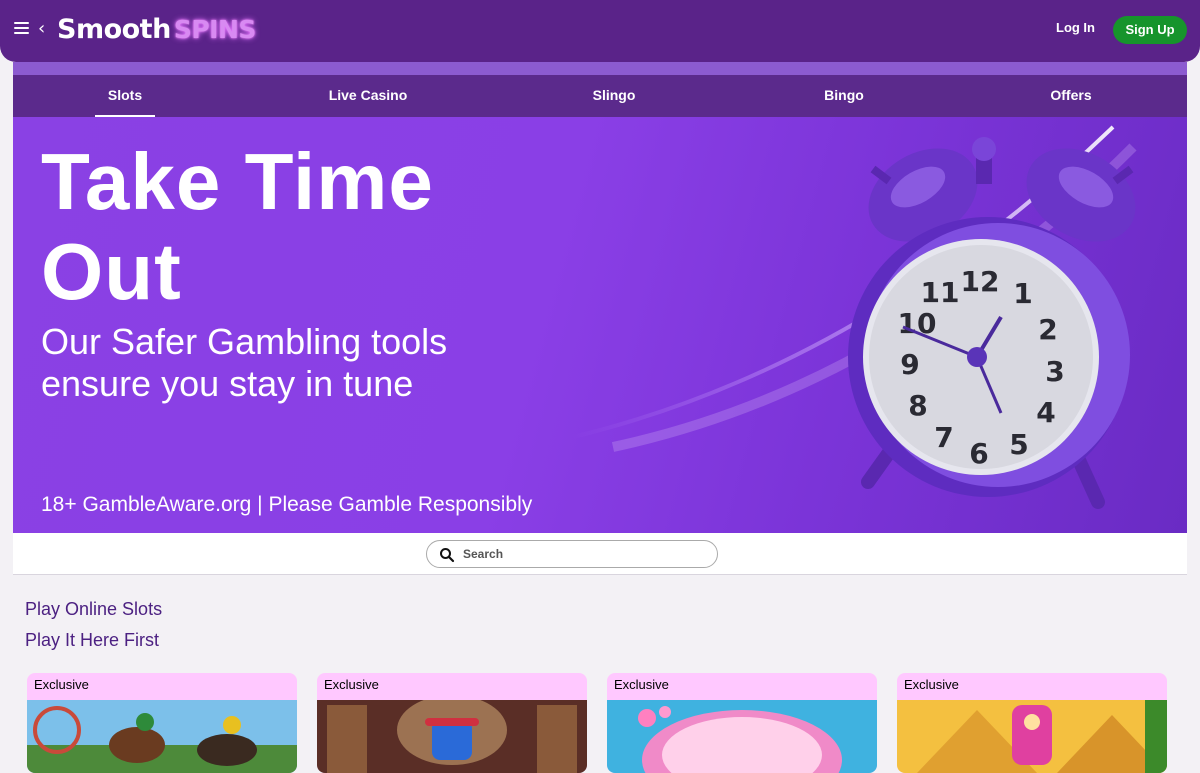  I want to click on clock-number-12: 12, so click(980, 281).